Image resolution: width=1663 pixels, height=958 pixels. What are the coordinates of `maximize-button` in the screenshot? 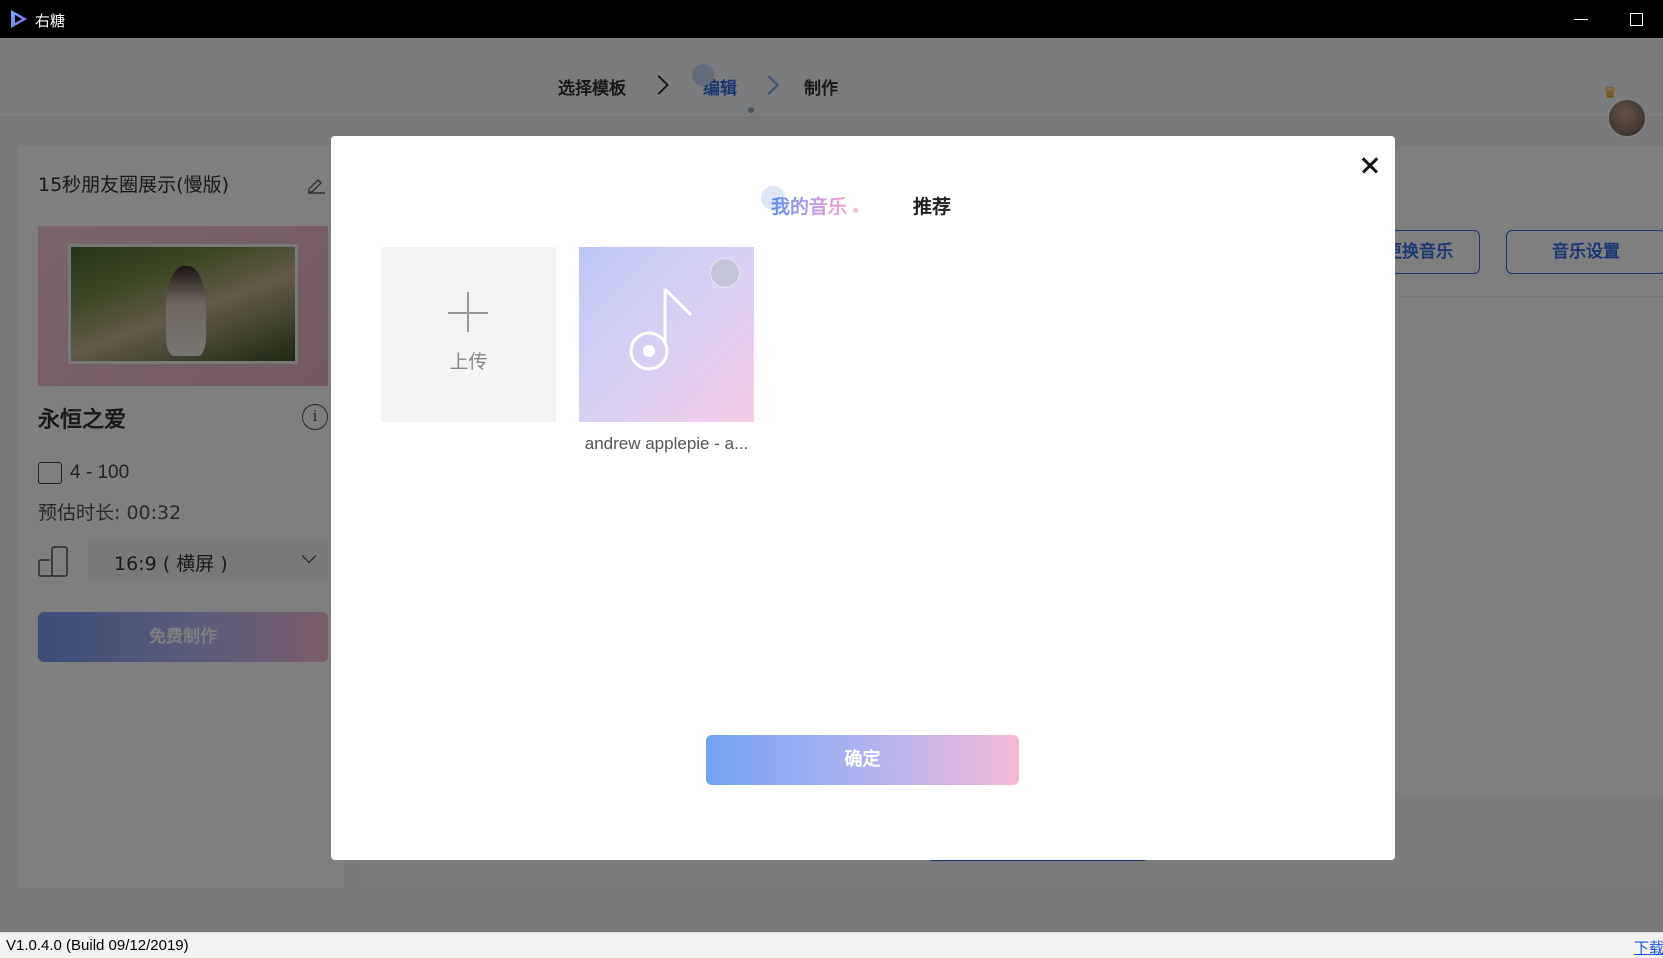 It's located at (1636, 19).